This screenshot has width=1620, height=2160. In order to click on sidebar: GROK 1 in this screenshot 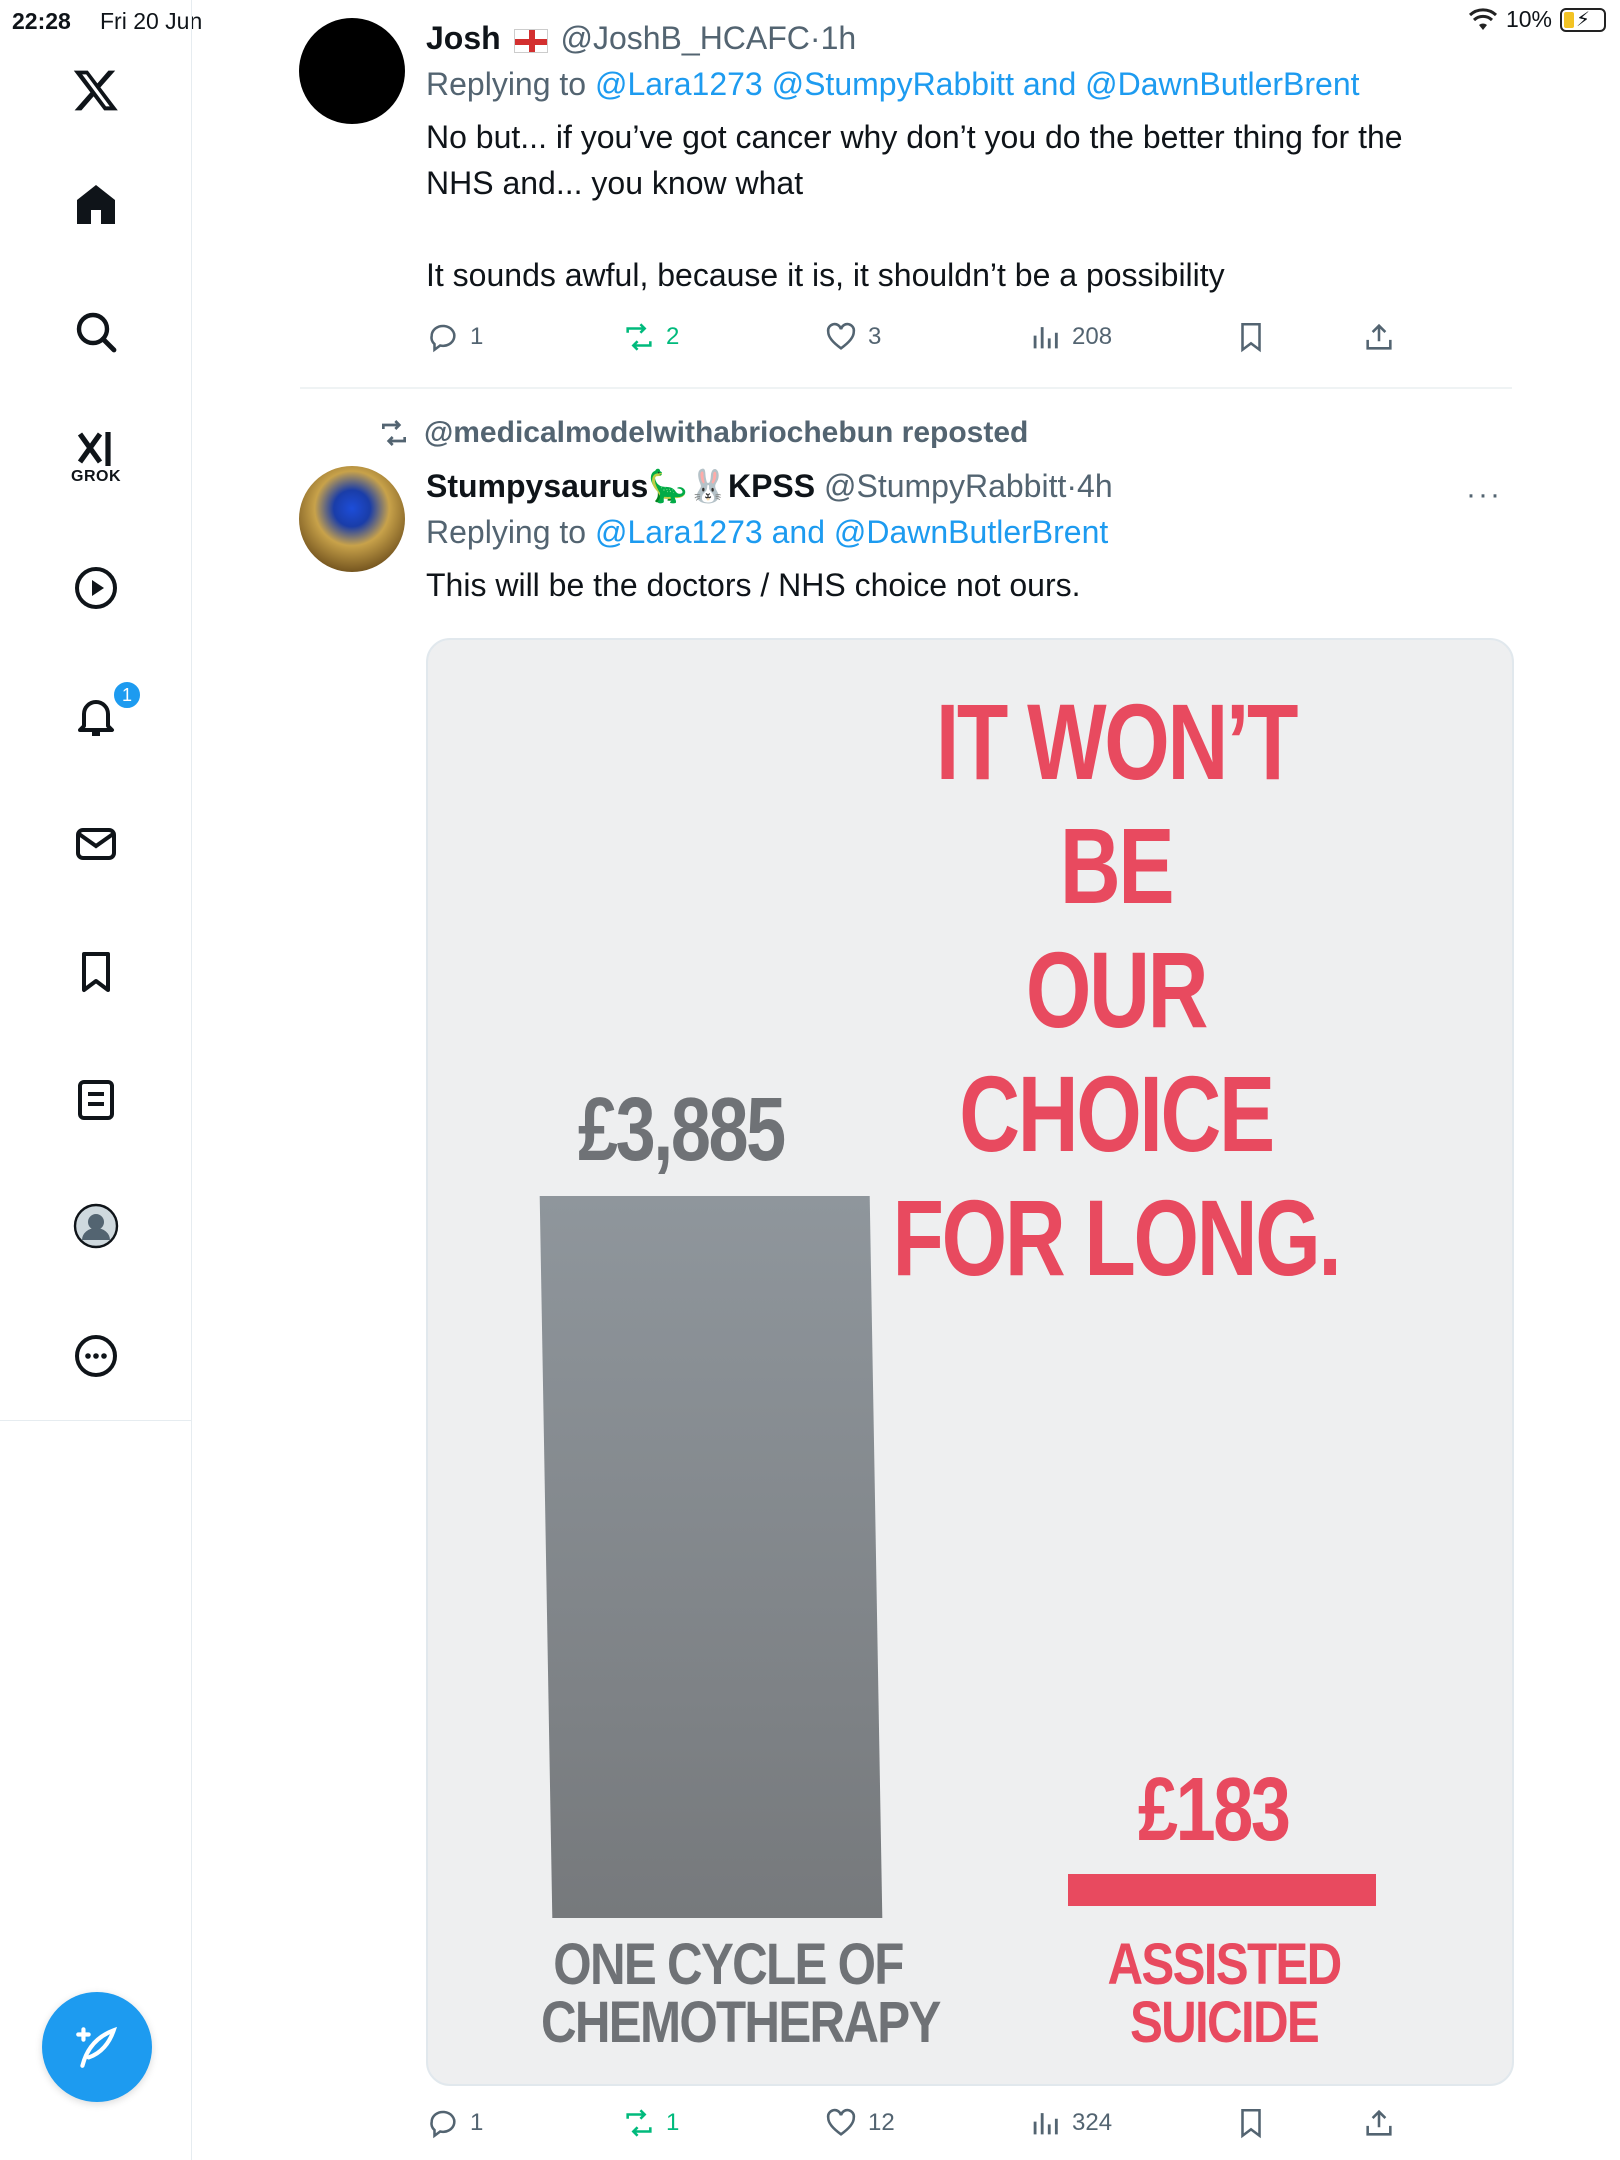, I will do `click(96, 1080)`.